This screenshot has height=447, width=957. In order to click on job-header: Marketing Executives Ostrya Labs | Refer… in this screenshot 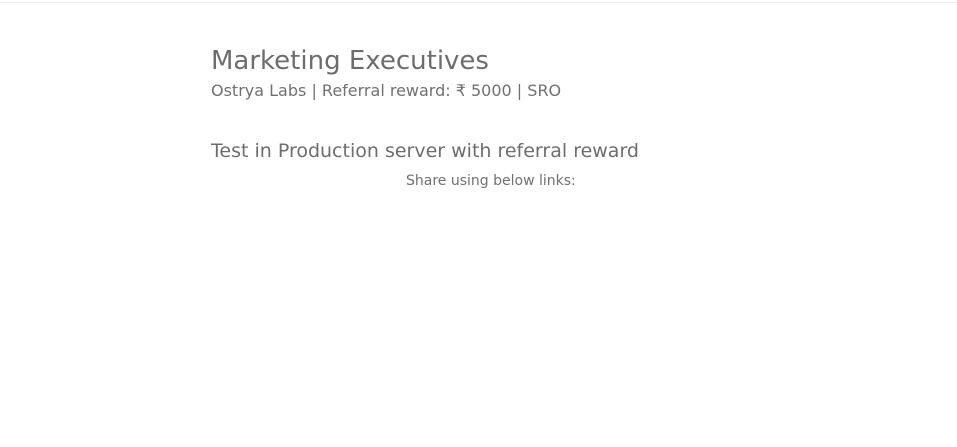, I will do `click(491, 74)`.